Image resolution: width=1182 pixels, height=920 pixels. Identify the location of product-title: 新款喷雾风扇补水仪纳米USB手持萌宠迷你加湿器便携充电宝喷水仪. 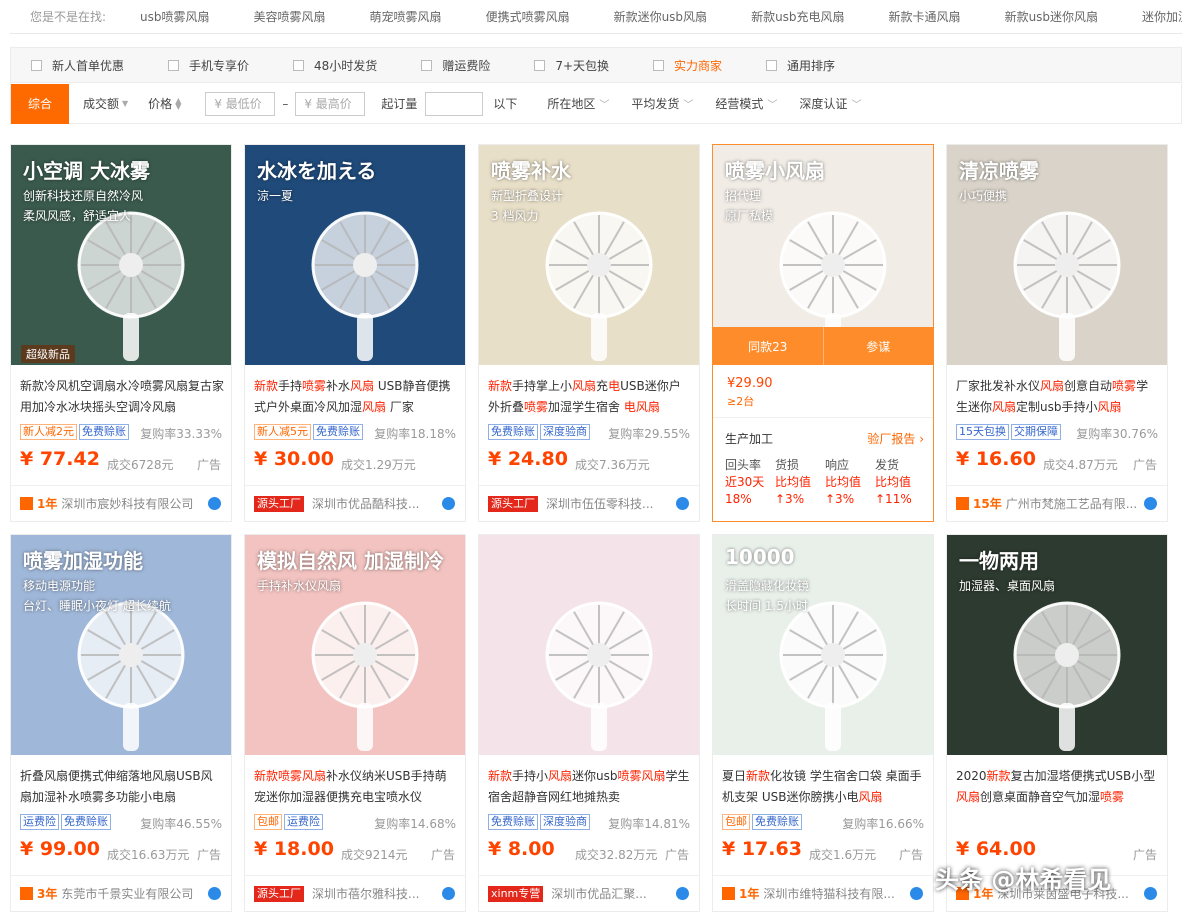
(356, 787).